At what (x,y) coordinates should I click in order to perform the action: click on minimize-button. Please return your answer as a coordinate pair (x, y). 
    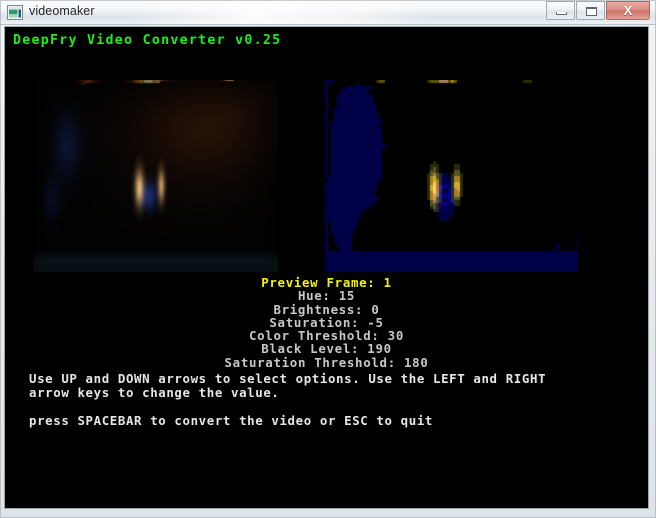
    Looking at the image, I should click on (560, 10).